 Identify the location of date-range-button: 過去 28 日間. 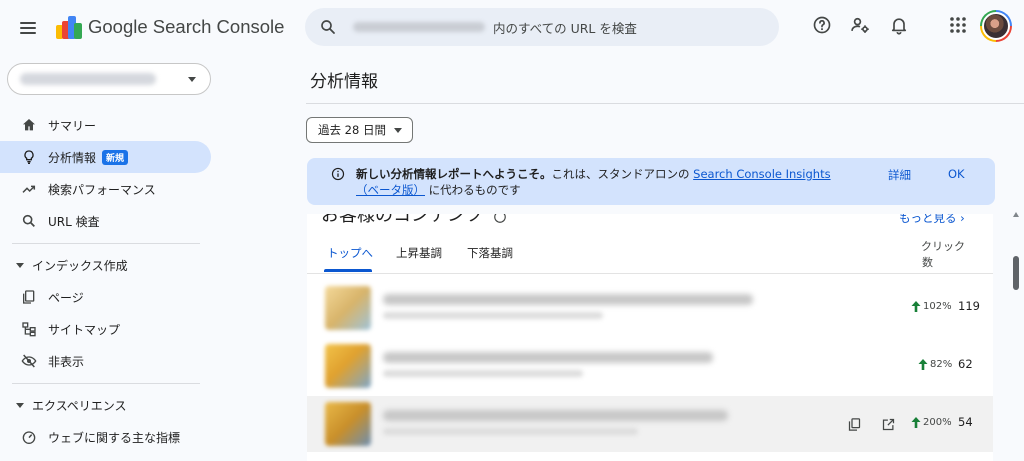
(359, 130).